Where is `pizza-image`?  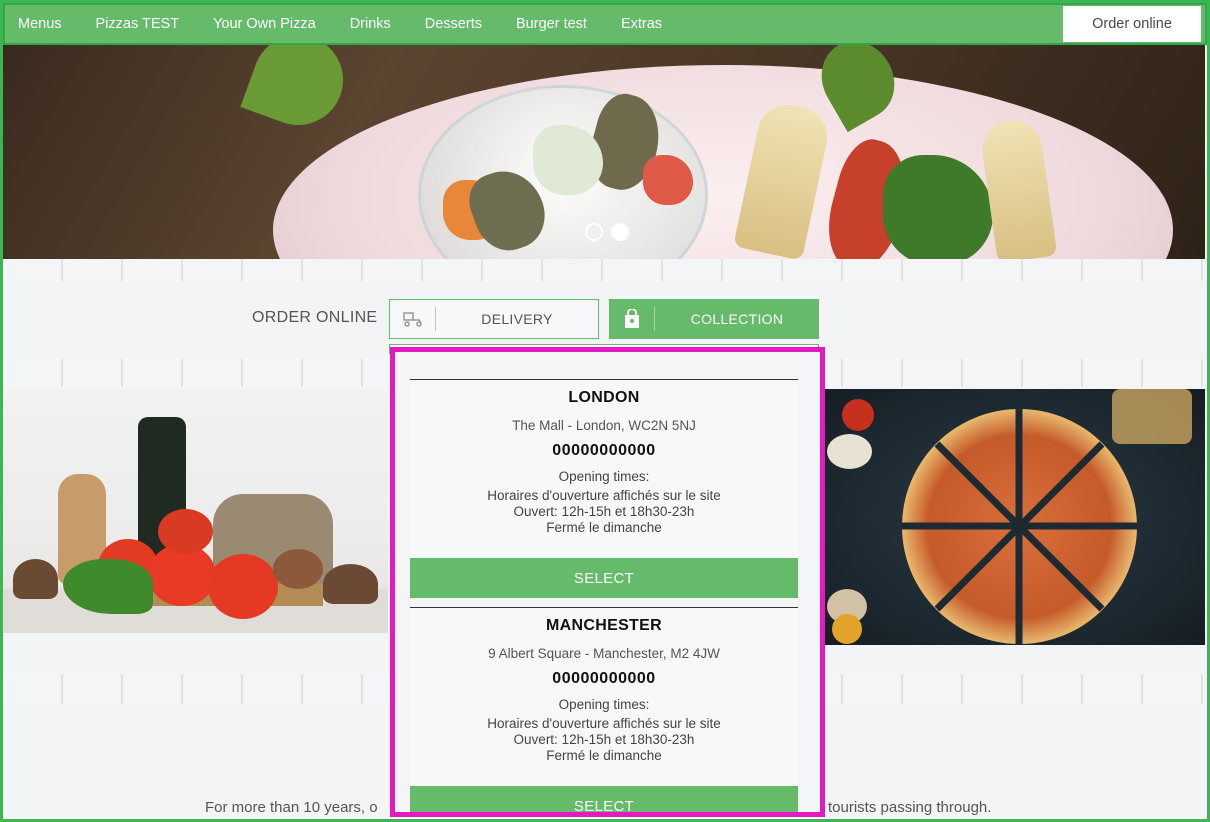 pizza-image is located at coordinates (1013, 517).